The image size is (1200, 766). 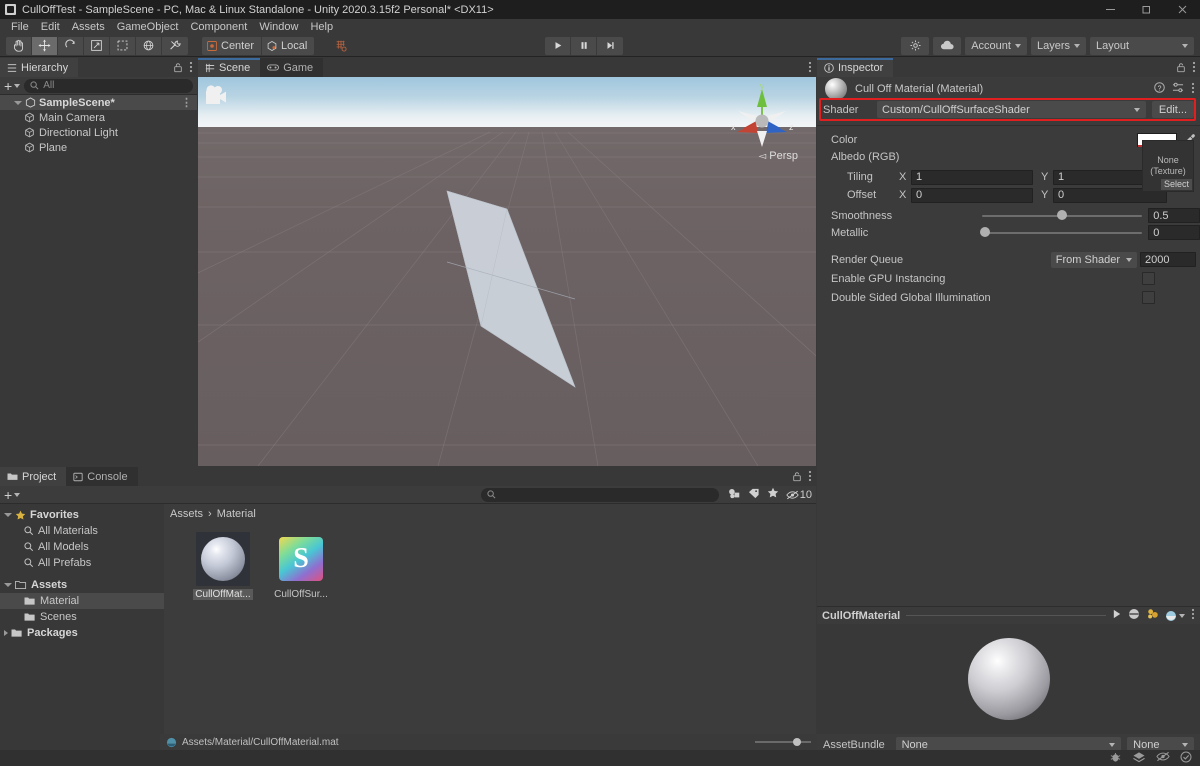 I want to click on shader-dropdown: Custom/CullOffSurfaceShader, so click(x=1011, y=109).